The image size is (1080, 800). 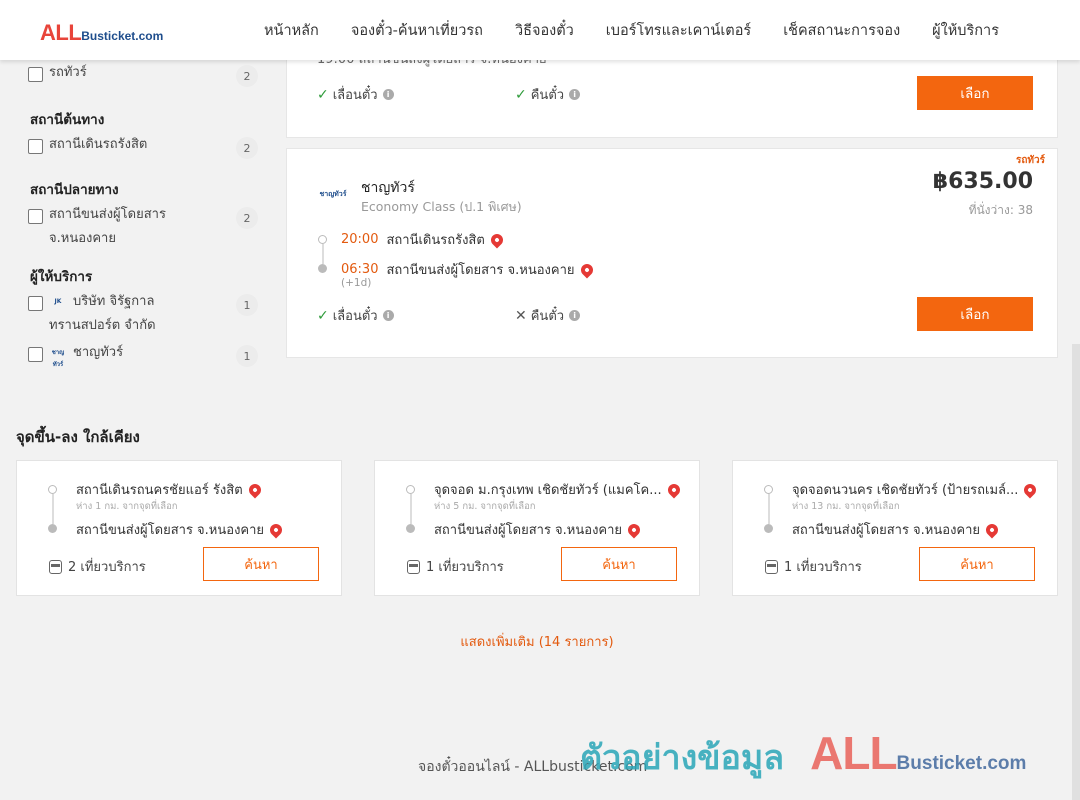 I want to click on nearby-distance: ห่าง 1 กม. จากจุดที่เลือก, so click(x=127, y=506).